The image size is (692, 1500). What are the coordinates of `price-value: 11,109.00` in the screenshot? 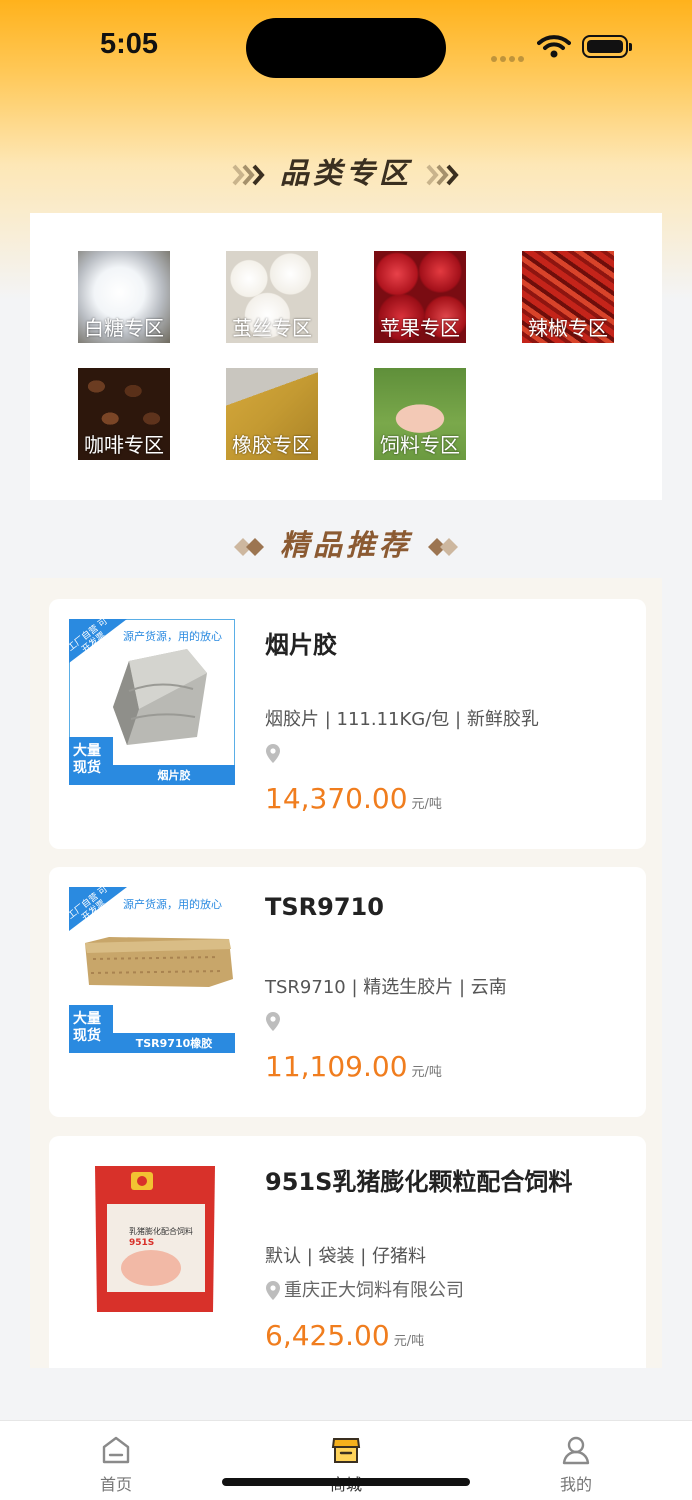 It's located at (336, 1066).